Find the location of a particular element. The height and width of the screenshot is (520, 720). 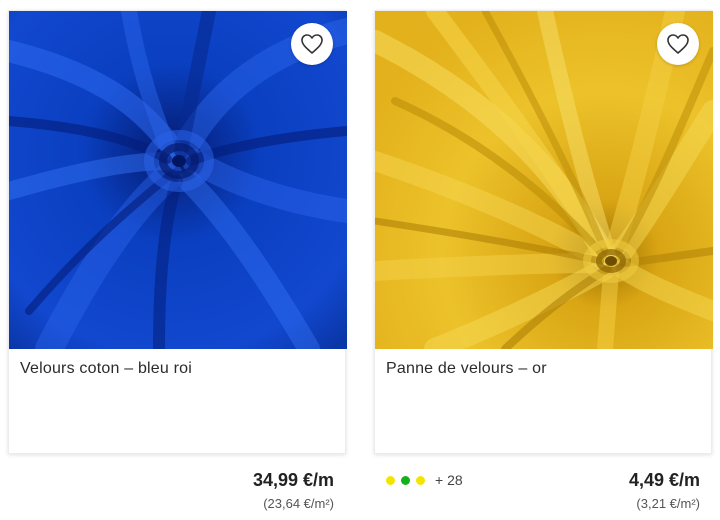

price-block: 34,99 €/m (23,64 €/m²) is located at coordinates (293, 490).